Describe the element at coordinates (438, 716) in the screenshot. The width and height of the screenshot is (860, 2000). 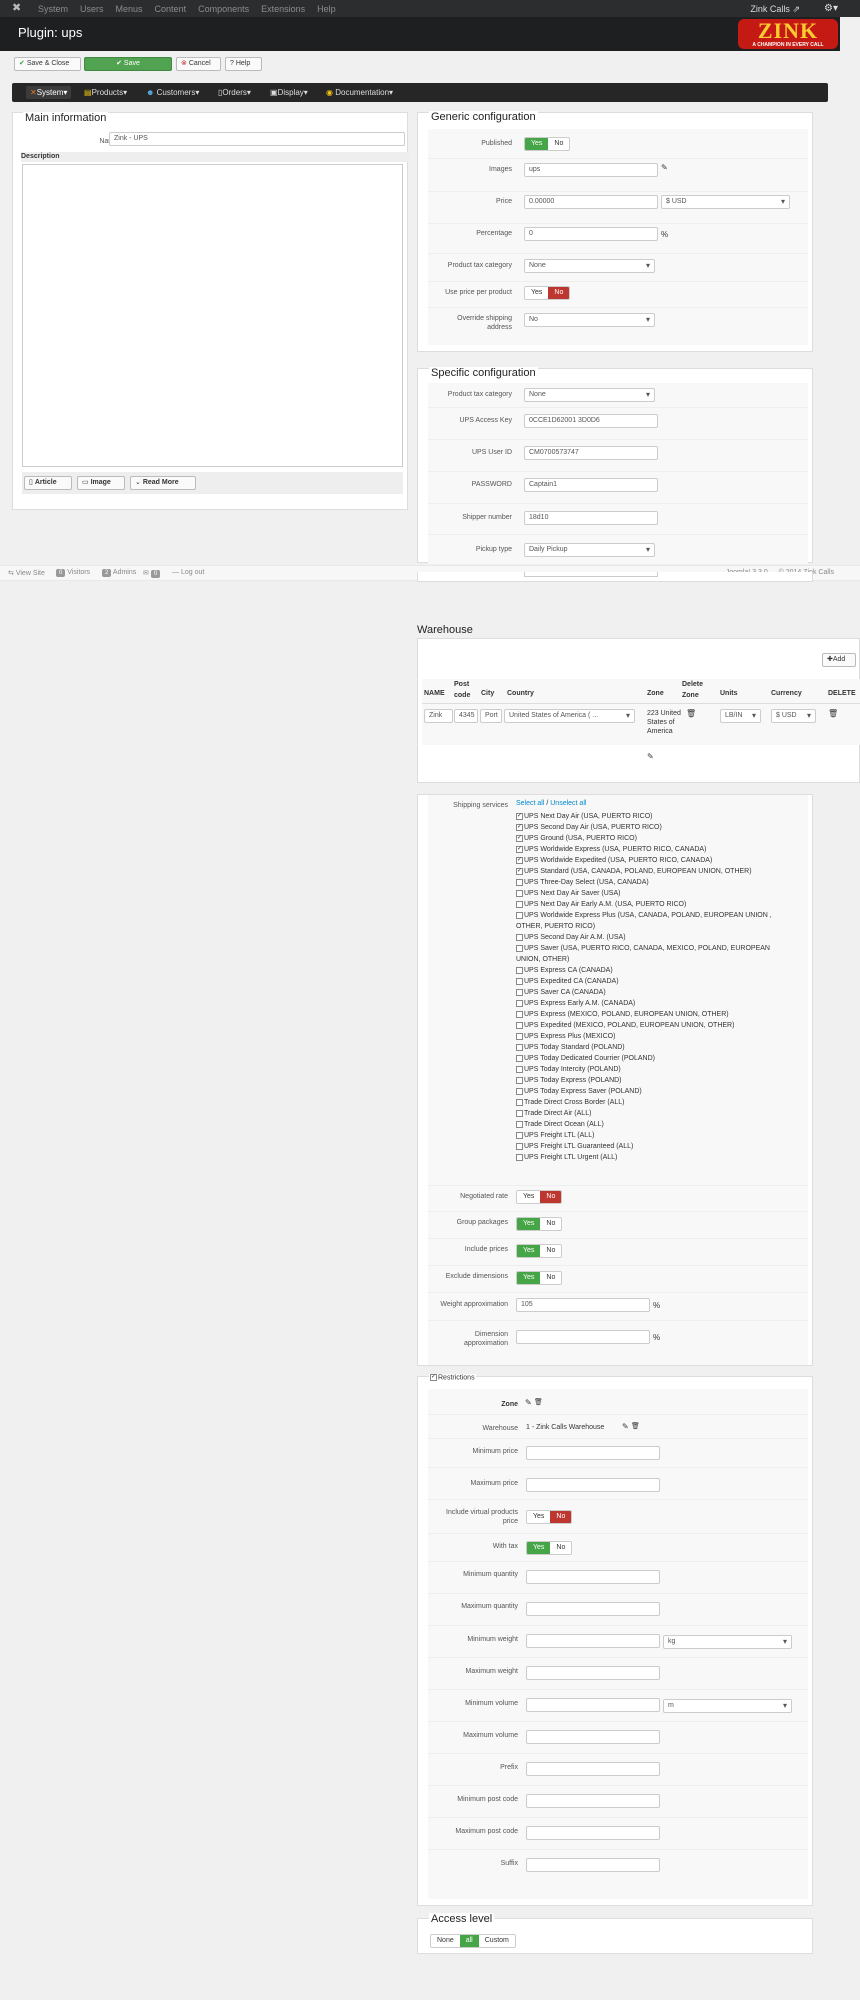
I see `warehouse-name-input: Zink` at that location.